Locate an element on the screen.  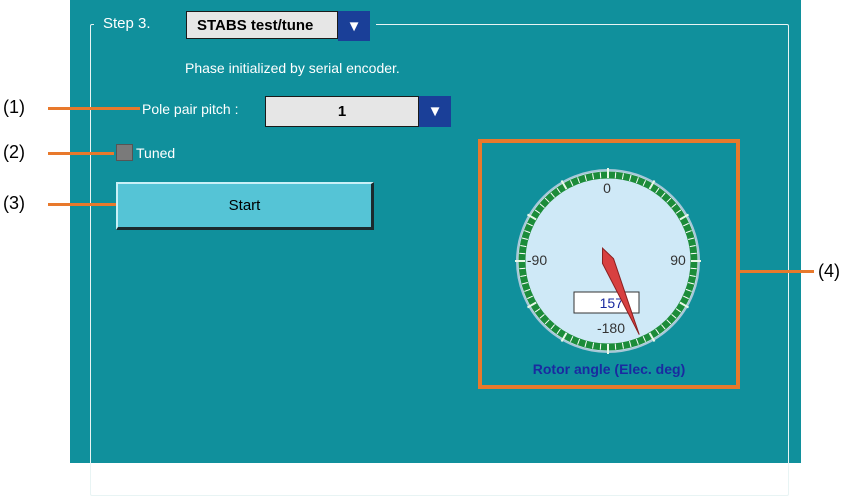
gauge-caption: Rotor angle (Elec. deg) is located at coordinates (609, 369).